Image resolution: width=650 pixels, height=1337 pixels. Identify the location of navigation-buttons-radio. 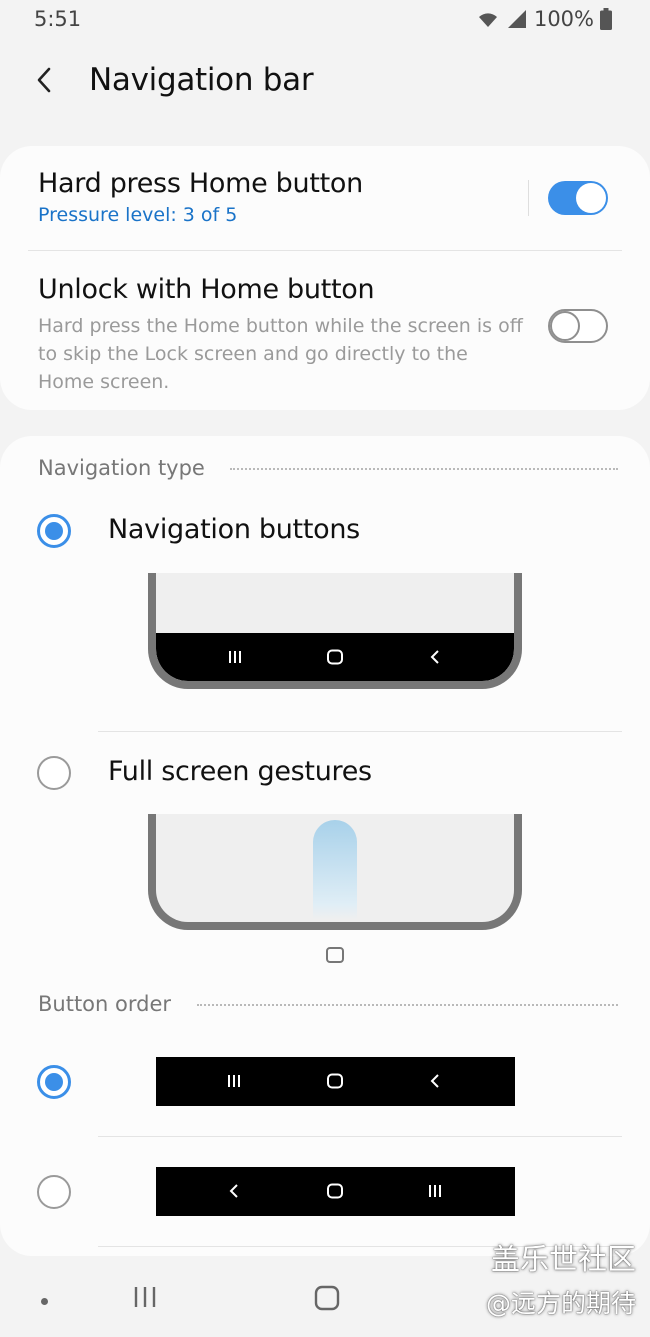
(54, 531).